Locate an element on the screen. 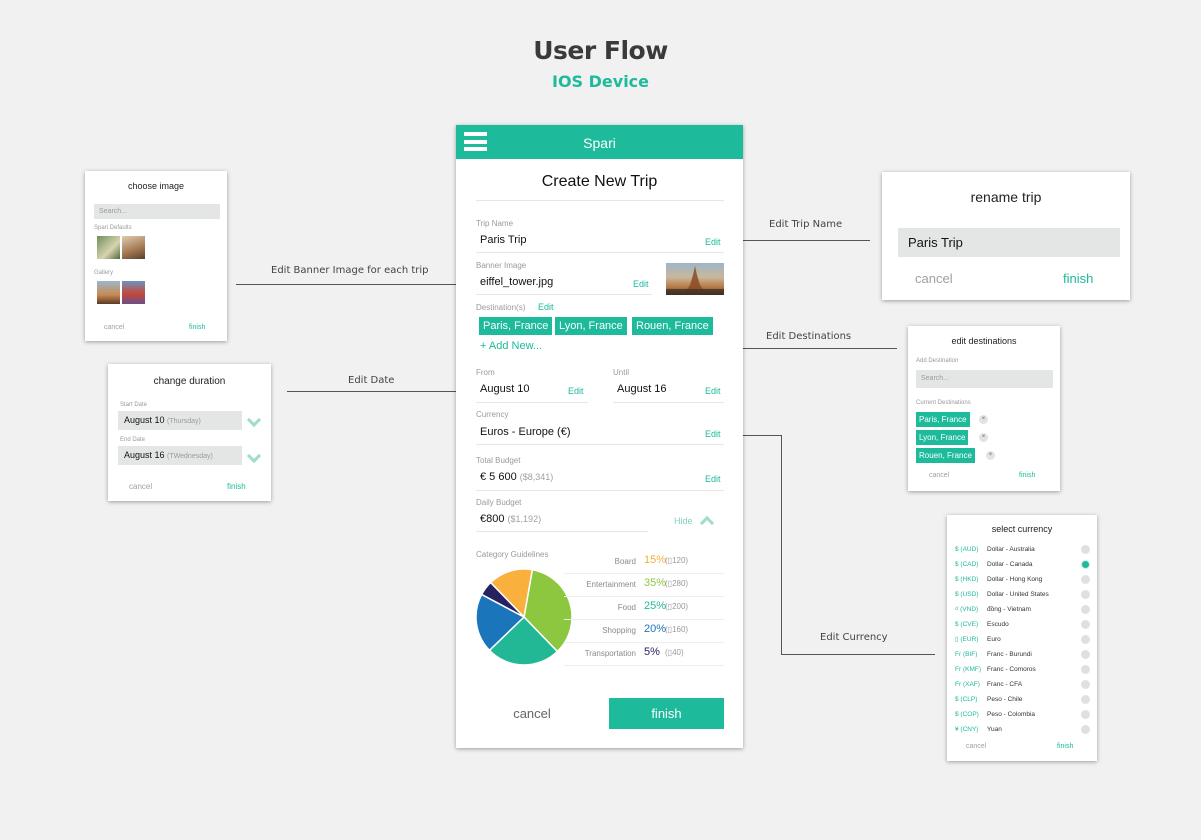  modal-title: choose image is located at coordinates (156, 186).